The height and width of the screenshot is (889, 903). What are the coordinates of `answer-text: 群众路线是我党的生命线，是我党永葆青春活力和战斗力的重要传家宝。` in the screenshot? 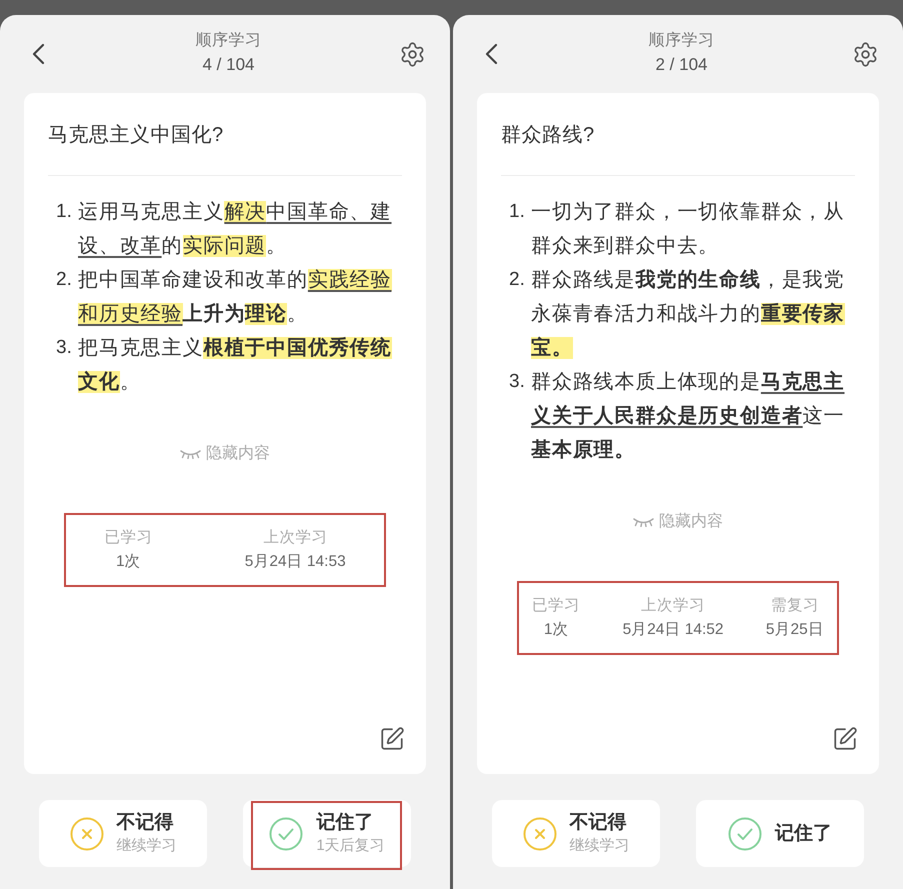 It's located at (688, 314).